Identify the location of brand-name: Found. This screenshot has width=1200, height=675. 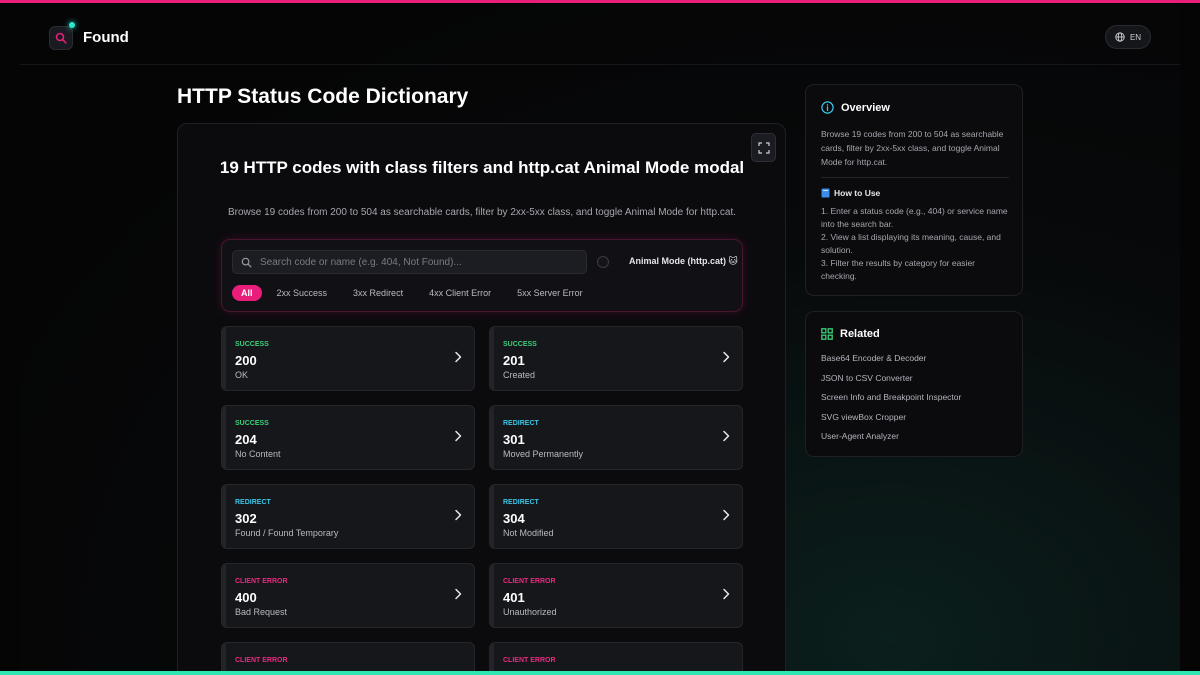
(106, 37).